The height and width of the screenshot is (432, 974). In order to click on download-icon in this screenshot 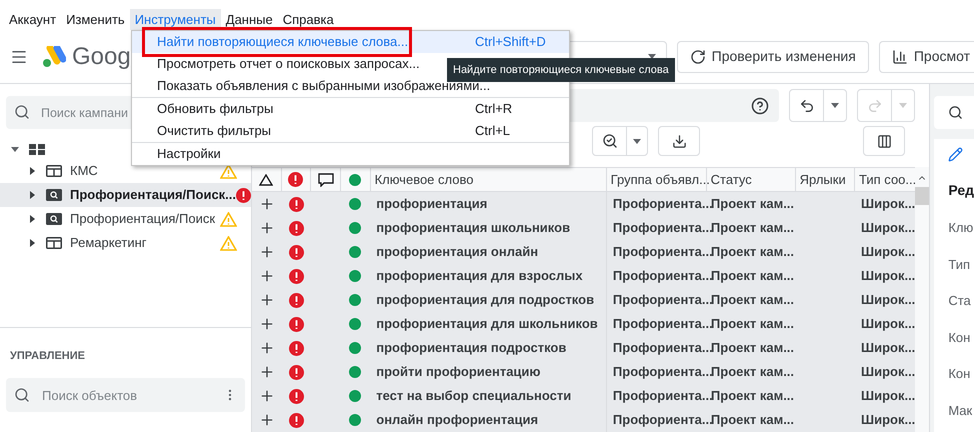, I will do `click(679, 141)`.